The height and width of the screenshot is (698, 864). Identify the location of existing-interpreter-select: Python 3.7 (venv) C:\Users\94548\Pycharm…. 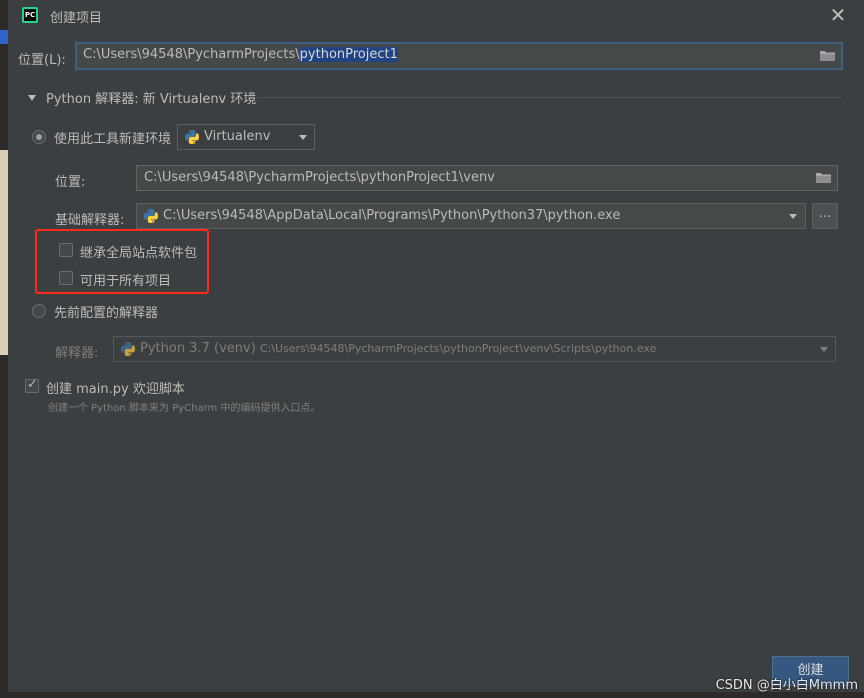
(474, 349).